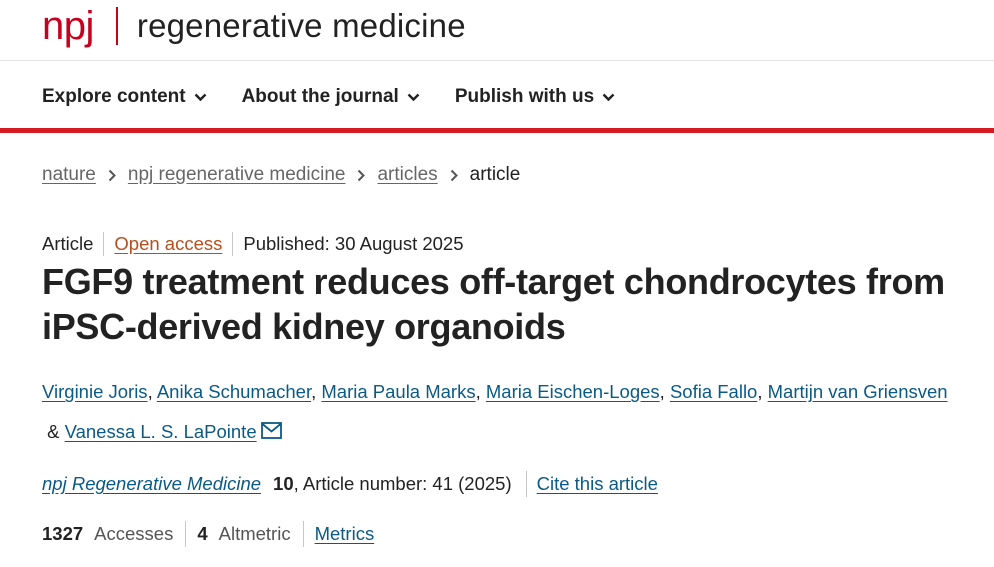 This screenshot has width=994, height=567. I want to click on breadcrumb-journal: npj regenerative medicine, so click(237, 175).